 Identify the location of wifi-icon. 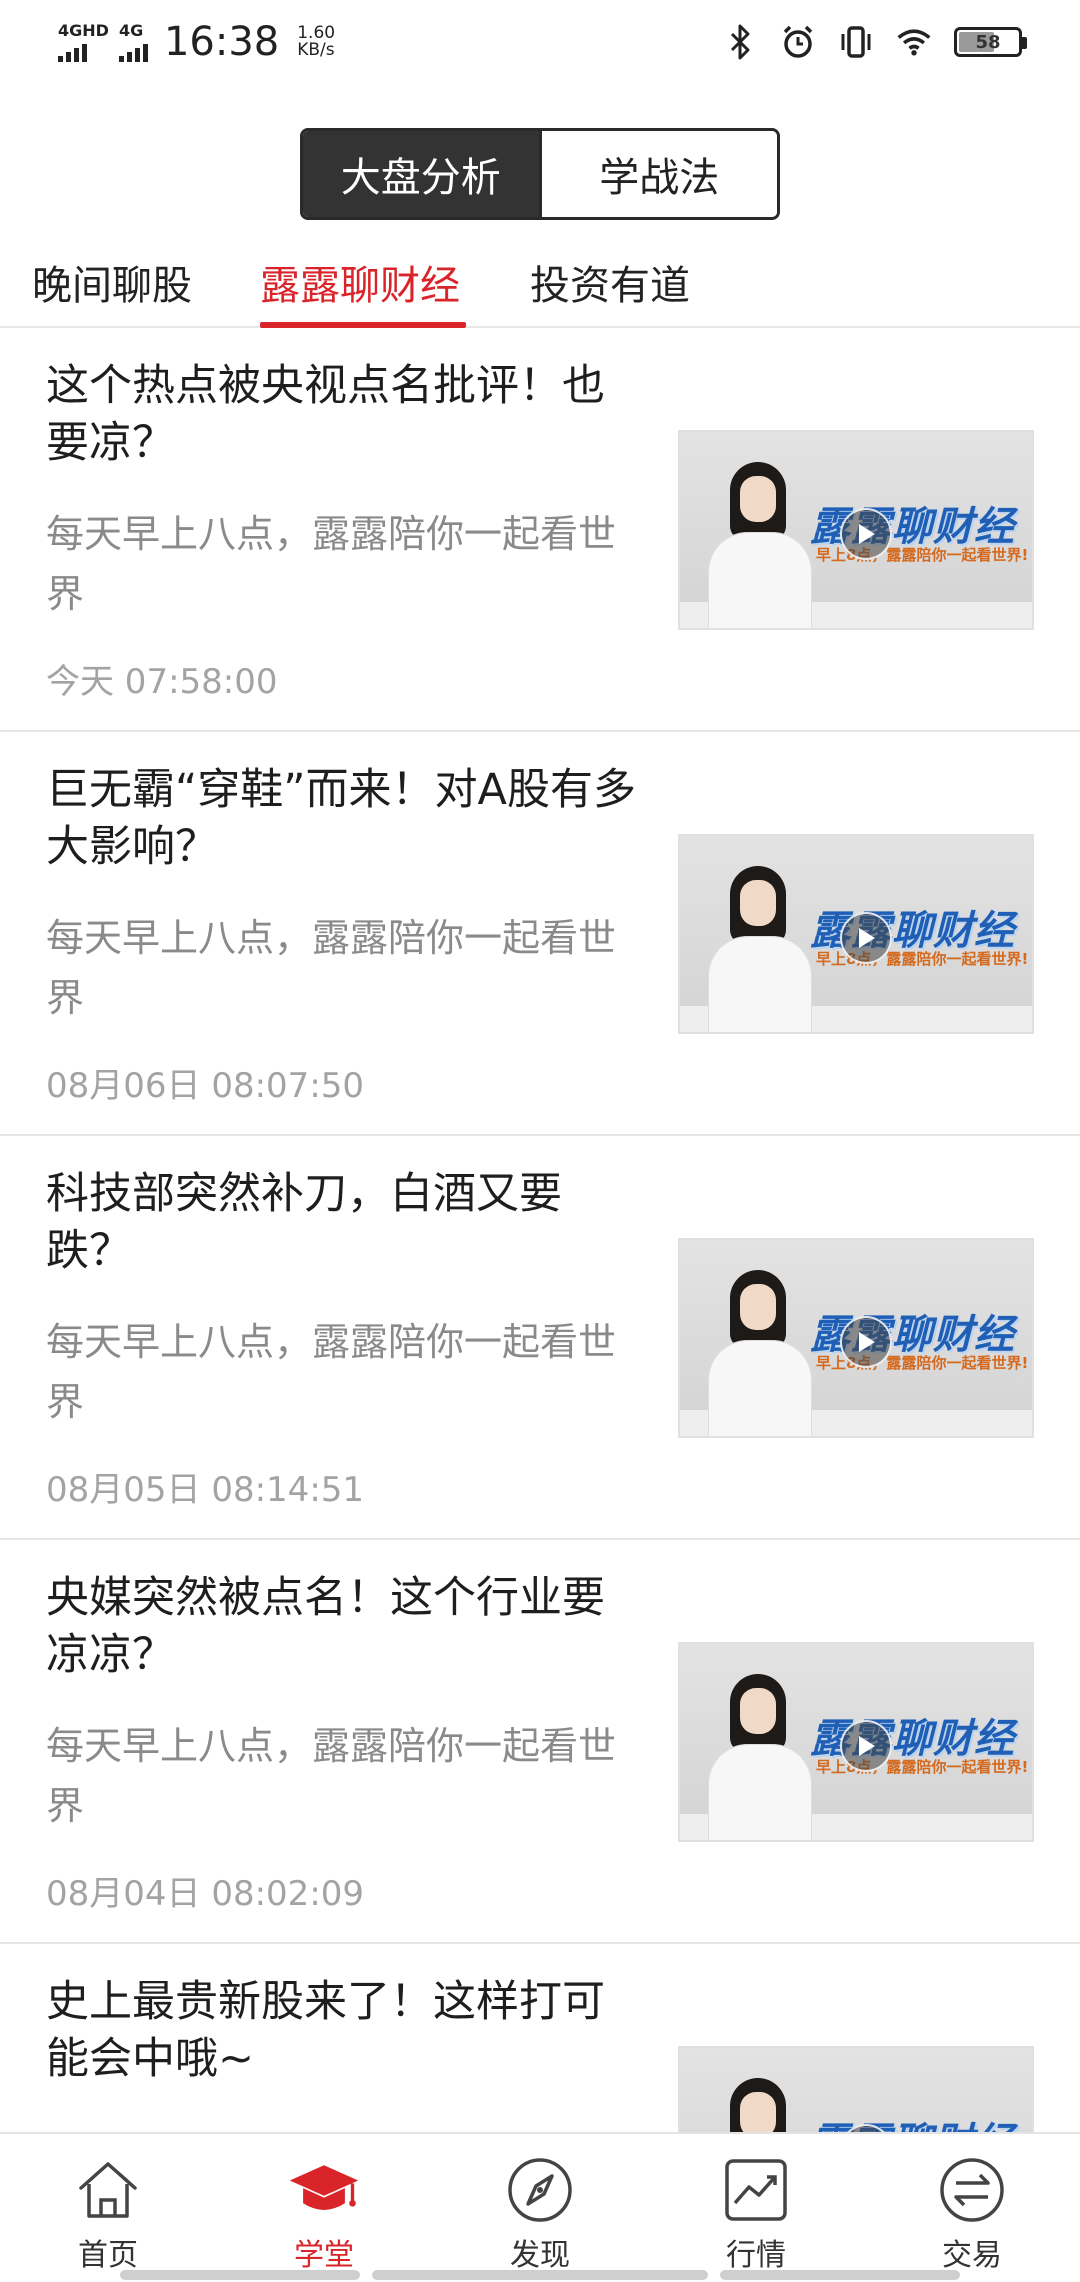
(914, 42).